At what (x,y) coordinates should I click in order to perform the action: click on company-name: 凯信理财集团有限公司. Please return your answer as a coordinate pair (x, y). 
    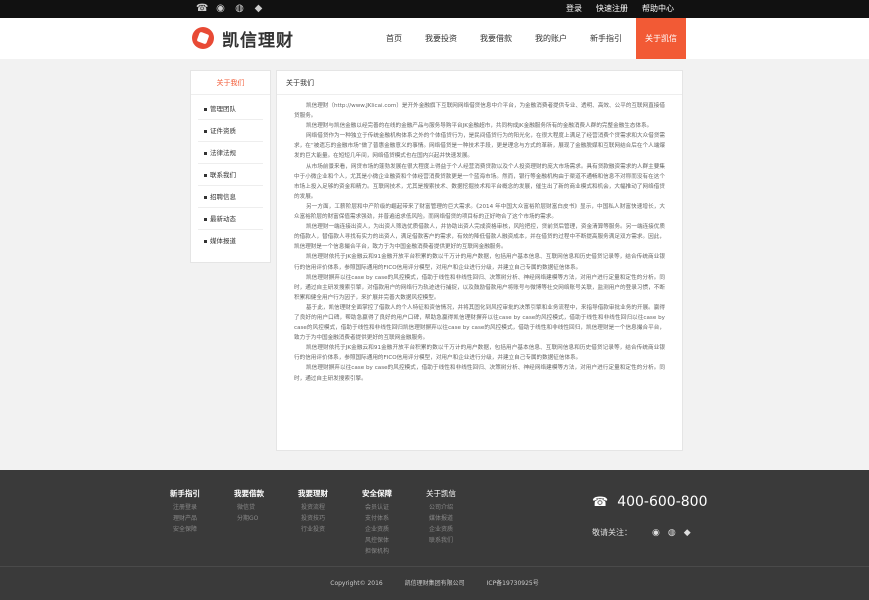
    Looking at the image, I should click on (434, 583).